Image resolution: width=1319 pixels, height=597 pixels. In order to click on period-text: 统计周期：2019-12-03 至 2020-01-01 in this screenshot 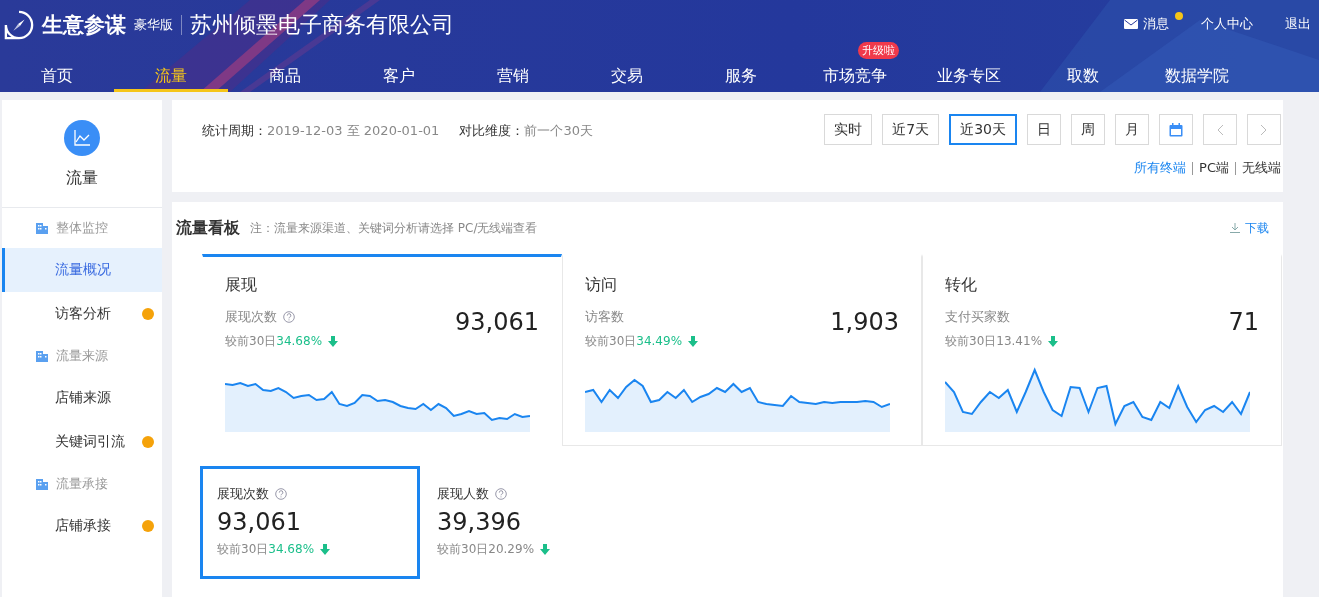, I will do `click(321, 131)`.